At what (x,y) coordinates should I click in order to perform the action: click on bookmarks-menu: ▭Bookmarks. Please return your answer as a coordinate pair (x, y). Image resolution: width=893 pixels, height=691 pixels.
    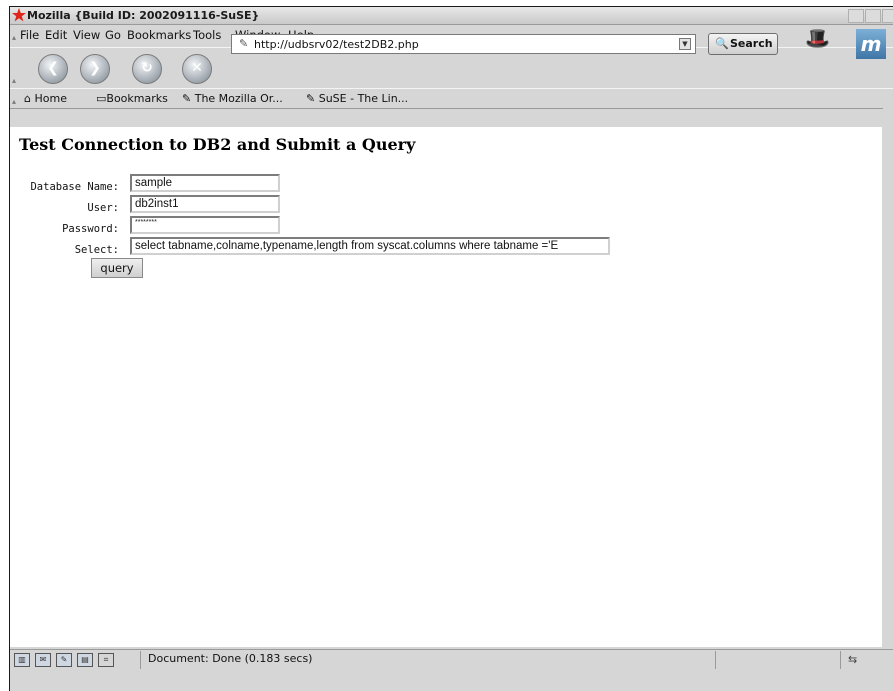
    Looking at the image, I should click on (132, 98).